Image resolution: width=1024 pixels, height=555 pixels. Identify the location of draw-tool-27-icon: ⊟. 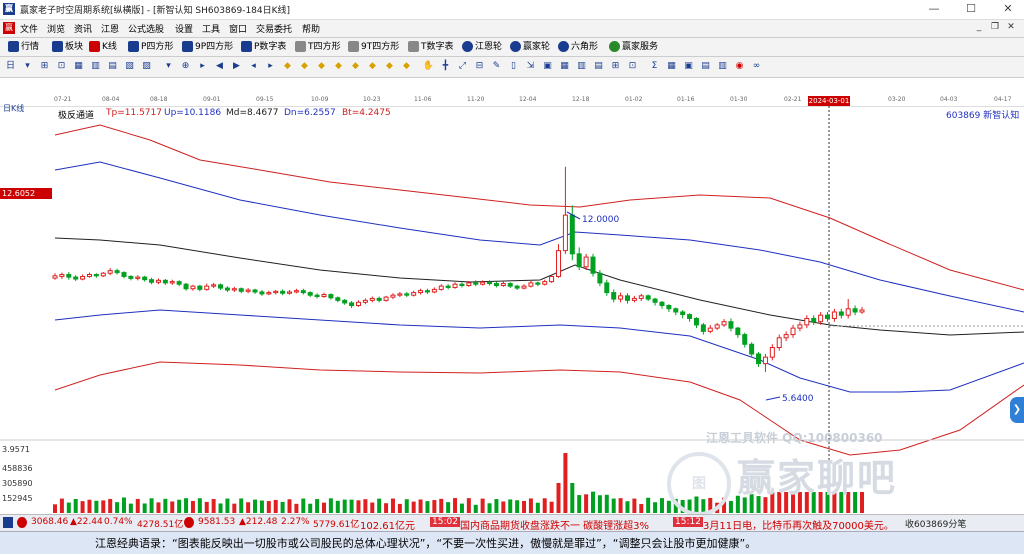
(479, 66).